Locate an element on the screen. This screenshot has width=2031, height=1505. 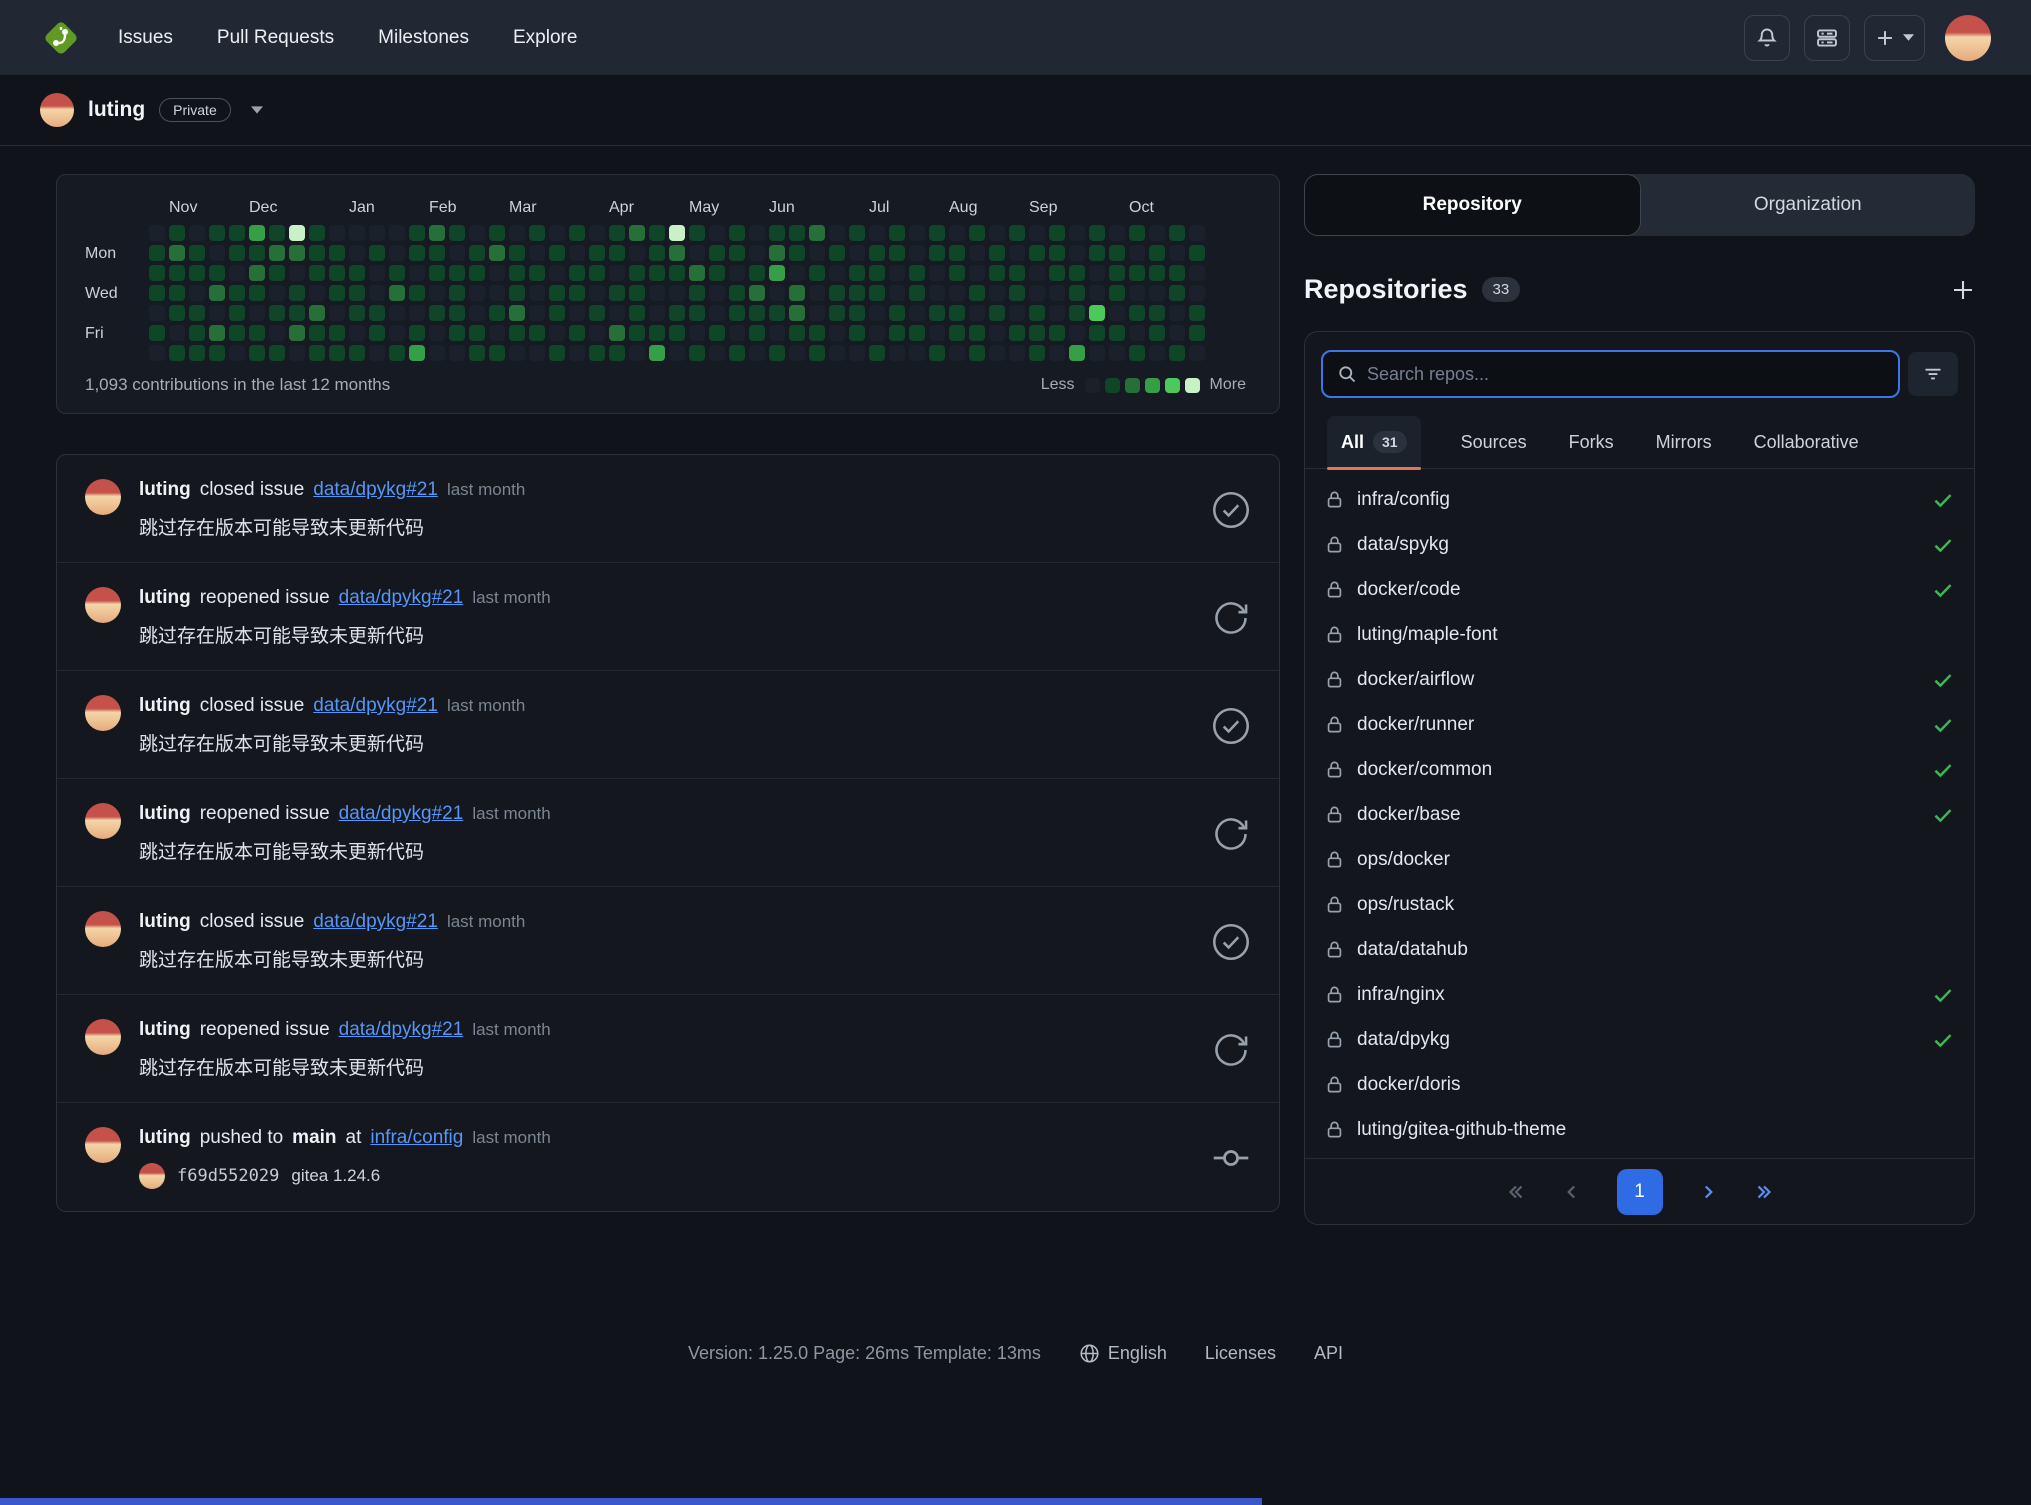
heatmap-week is located at coordinates (177, 293).